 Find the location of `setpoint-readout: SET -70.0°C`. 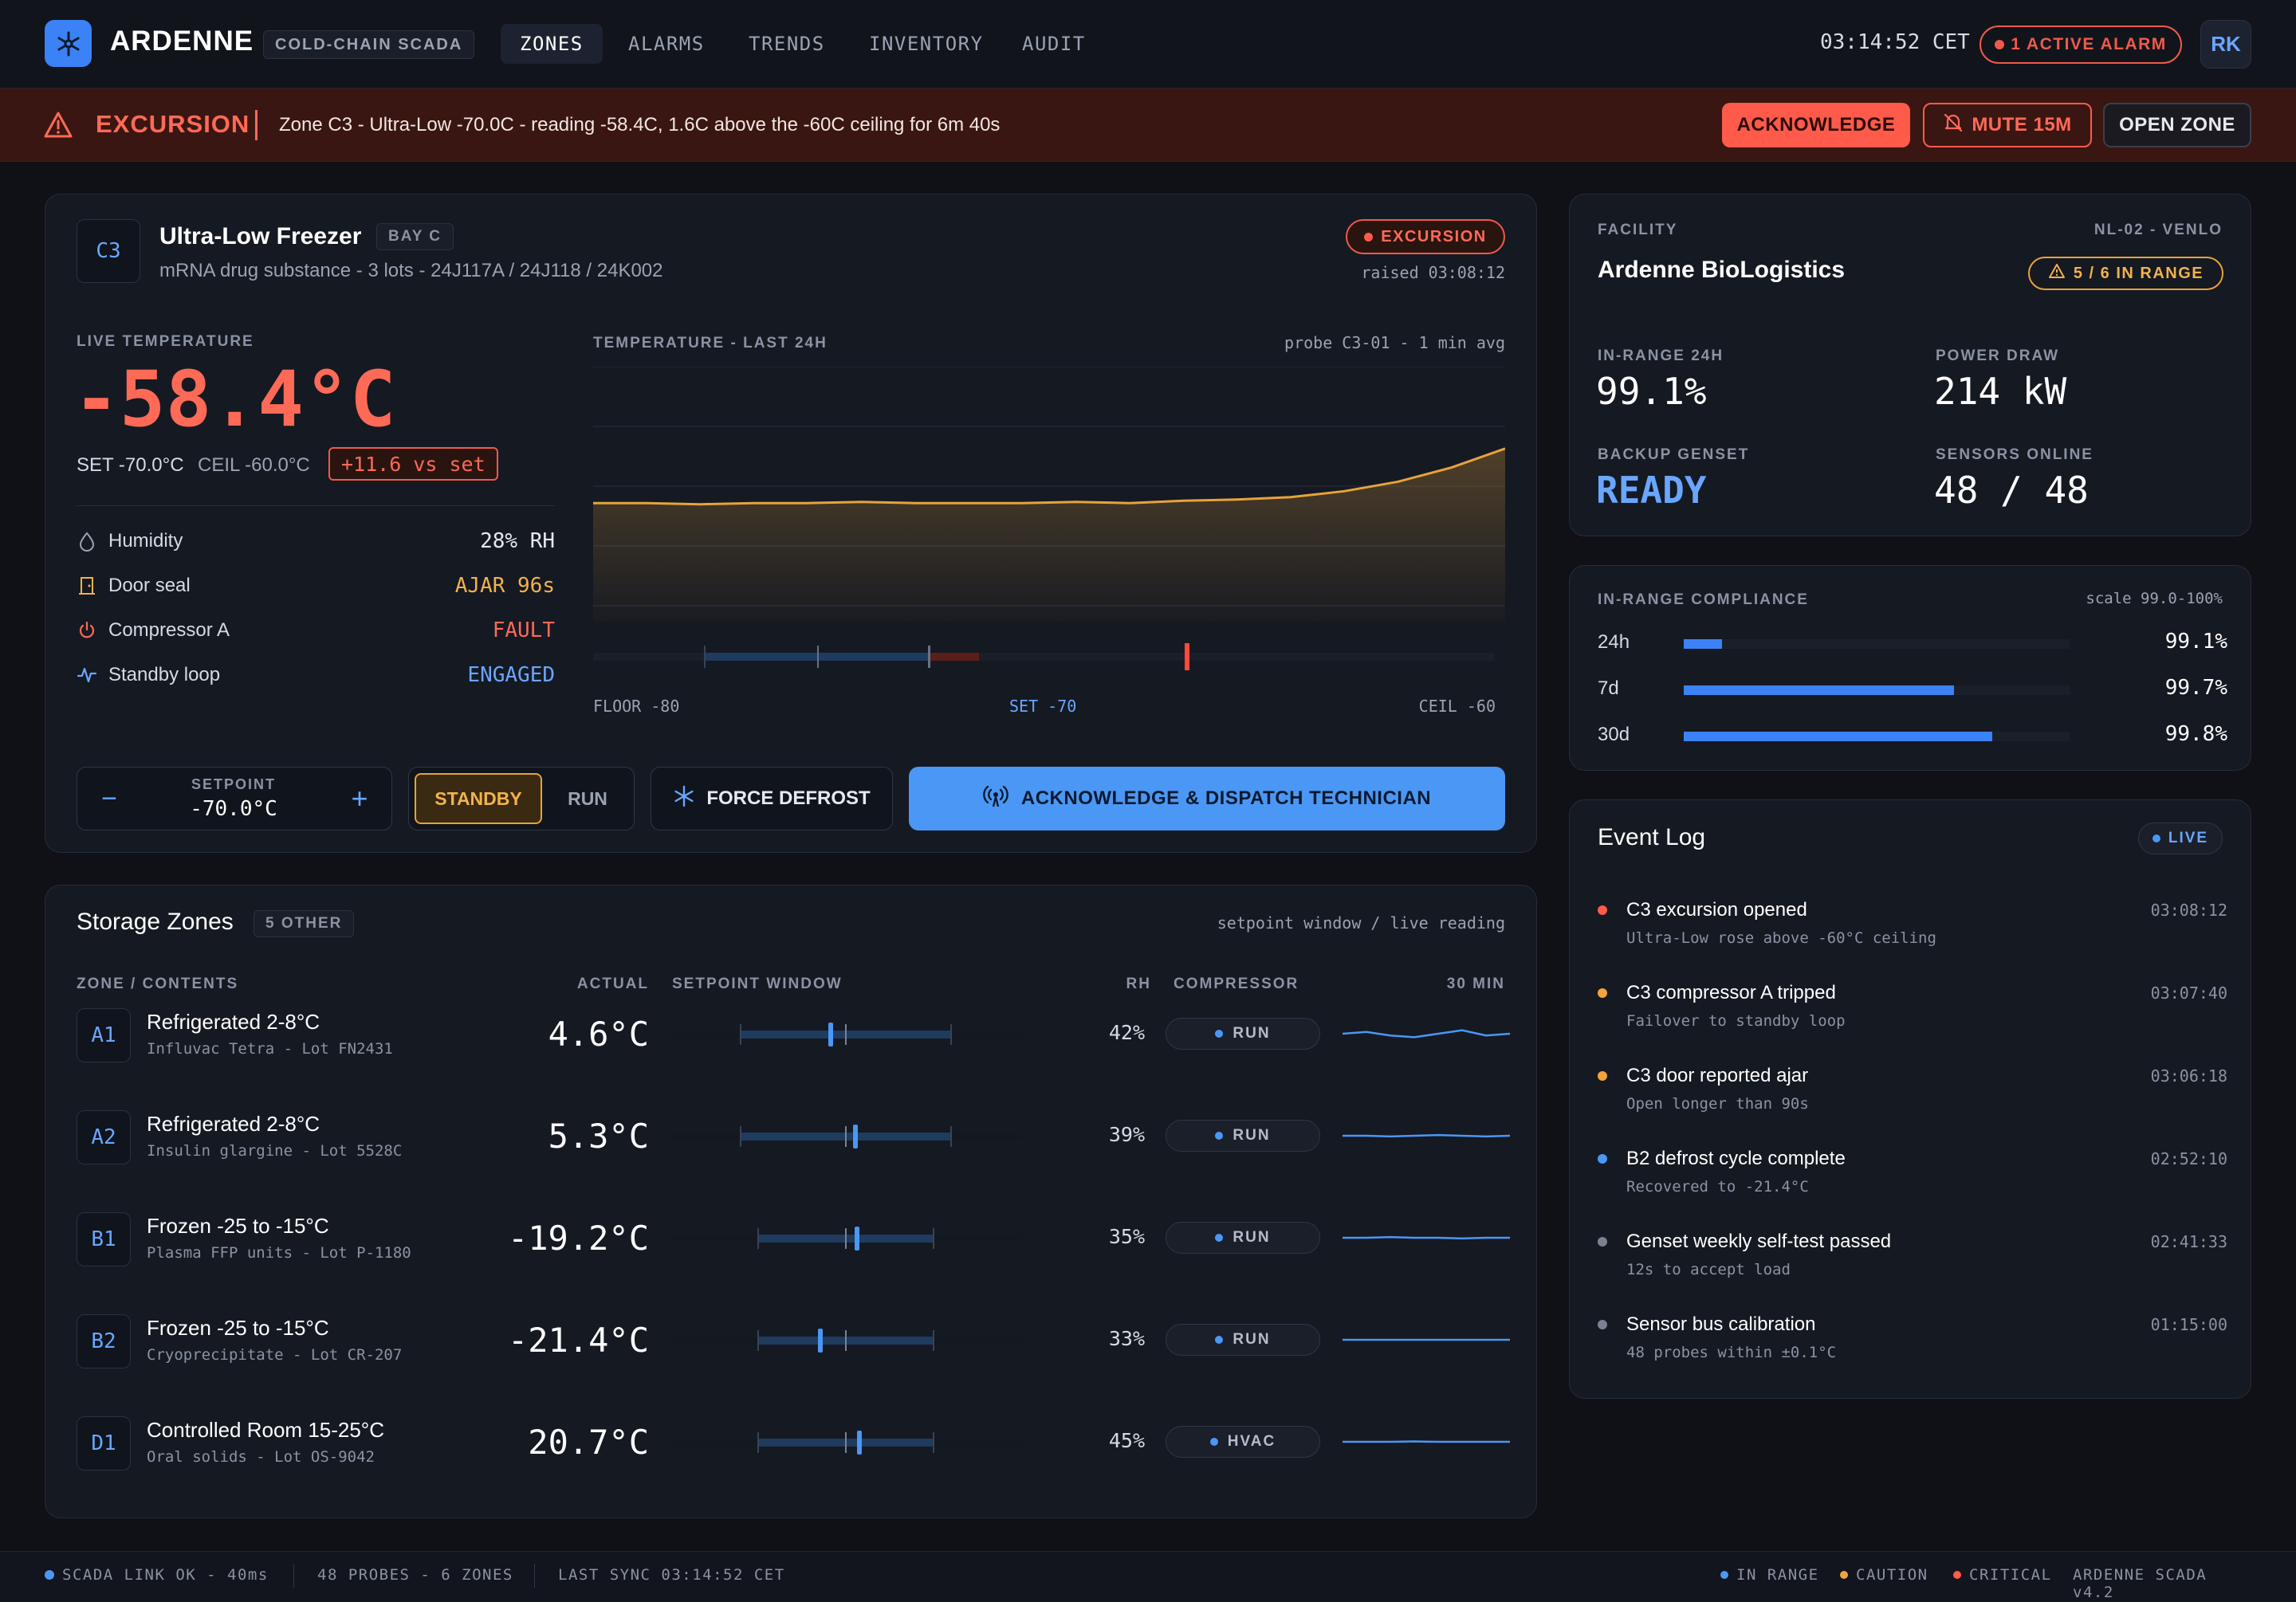

setpoint-readout: SET -70.0°C is located at coordinates (130, 465).